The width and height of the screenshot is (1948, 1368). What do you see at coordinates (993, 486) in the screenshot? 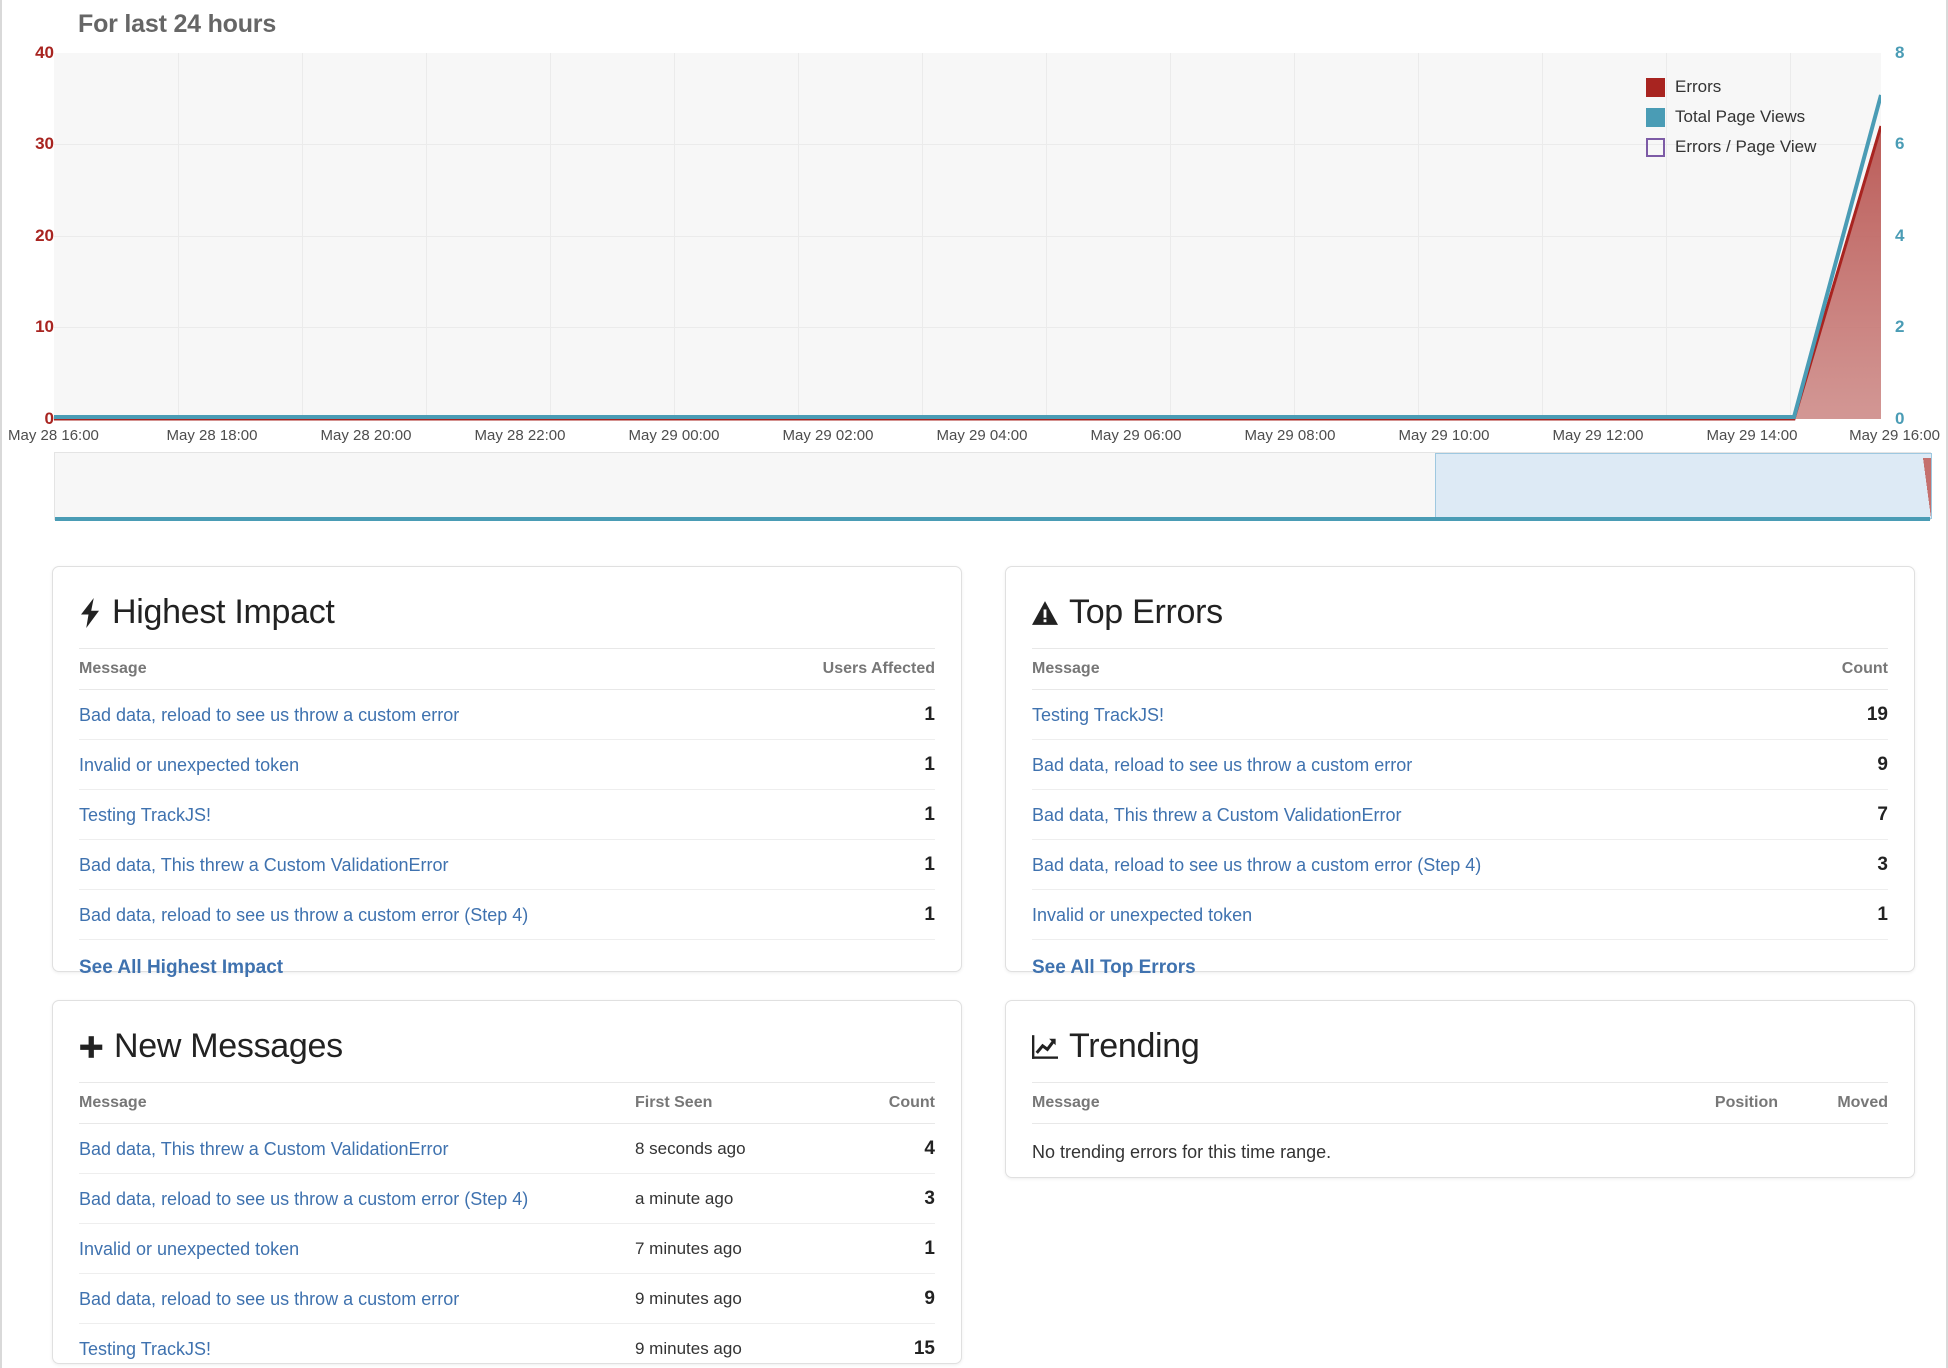
I see `chart-range-navigator` at bounding box center [993, 486].